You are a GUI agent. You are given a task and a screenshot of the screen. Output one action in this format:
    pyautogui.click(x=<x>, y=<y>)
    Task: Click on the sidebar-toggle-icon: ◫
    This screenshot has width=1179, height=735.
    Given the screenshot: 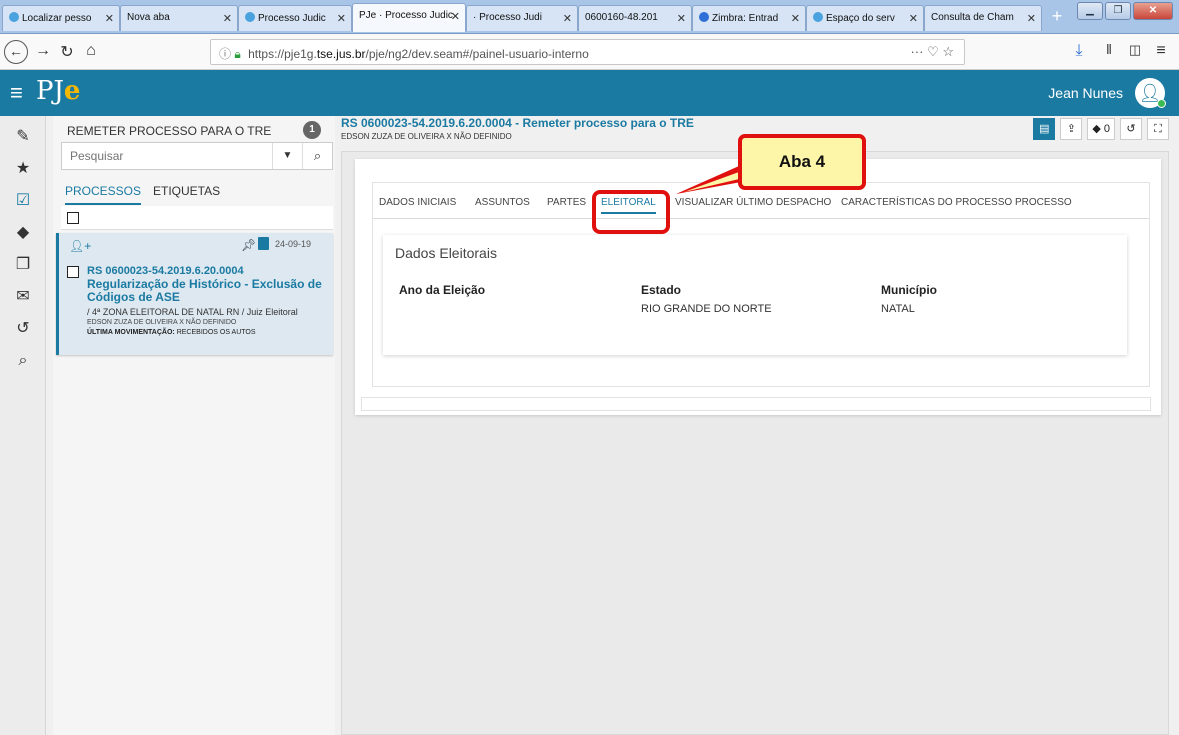 What is the action you would take?
    pyautogui.click(x=1135, y=50)
    